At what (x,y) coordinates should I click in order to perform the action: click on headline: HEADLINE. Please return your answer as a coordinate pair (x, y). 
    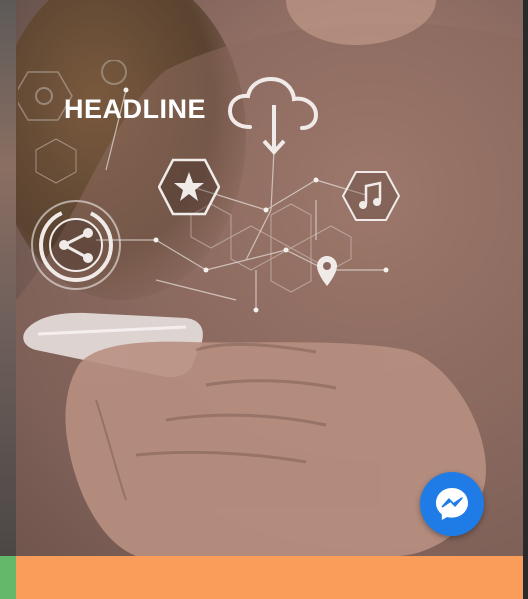
    Looking at the image, I should click on (135, 109).